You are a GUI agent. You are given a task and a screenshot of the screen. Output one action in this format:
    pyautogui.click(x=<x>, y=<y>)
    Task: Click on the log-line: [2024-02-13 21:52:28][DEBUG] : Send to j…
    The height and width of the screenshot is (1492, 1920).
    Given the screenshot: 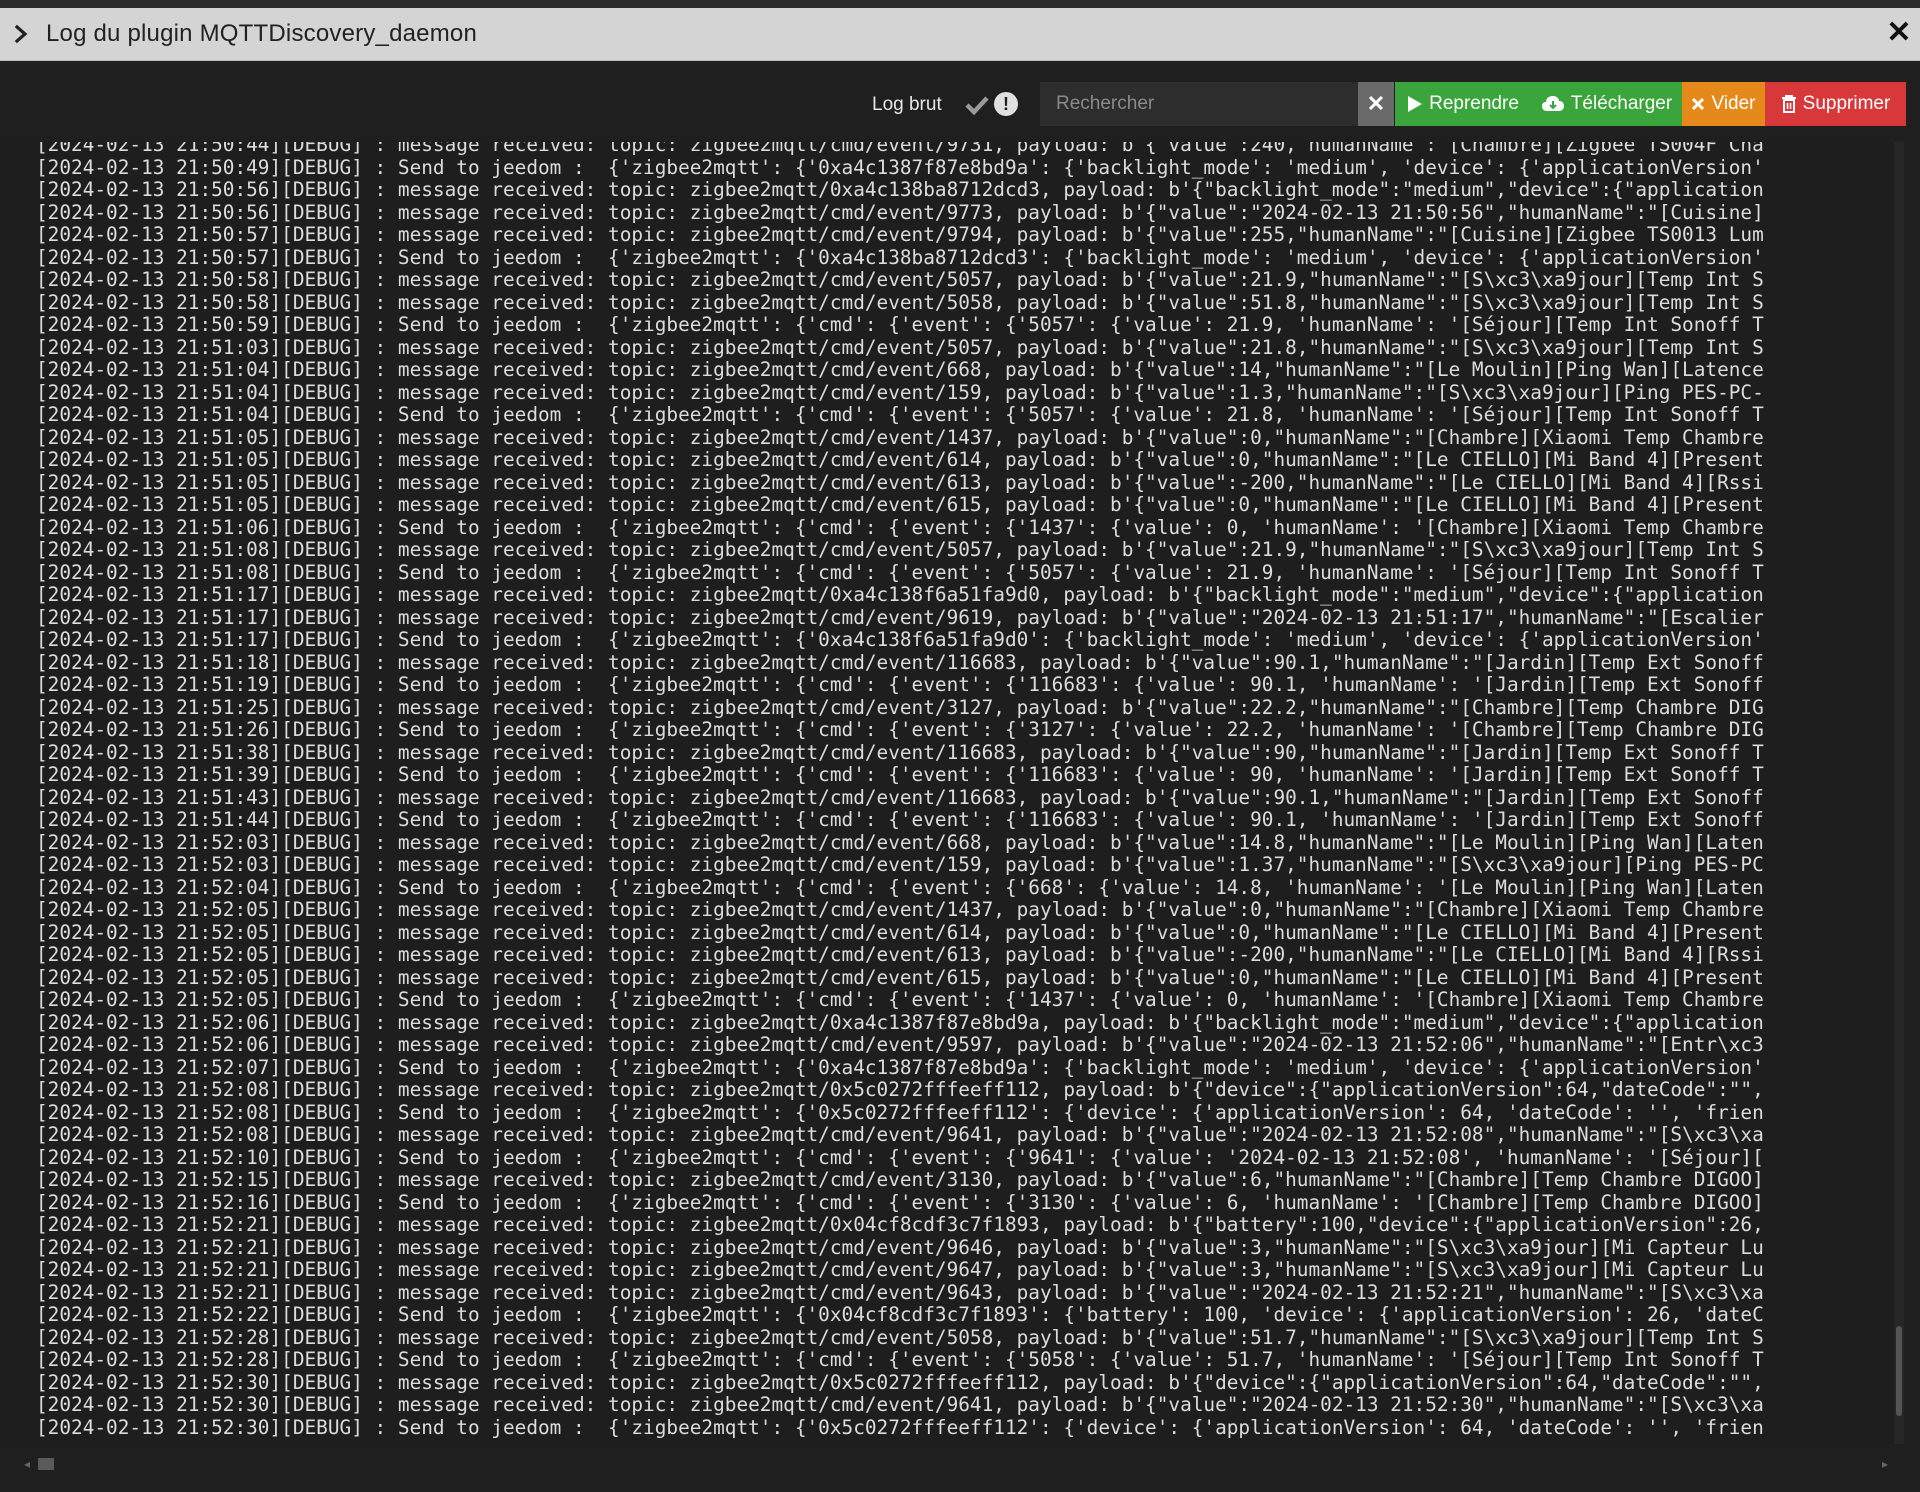 What is the action you would take?
    pyautogui.click(x=900, y=1360)
    